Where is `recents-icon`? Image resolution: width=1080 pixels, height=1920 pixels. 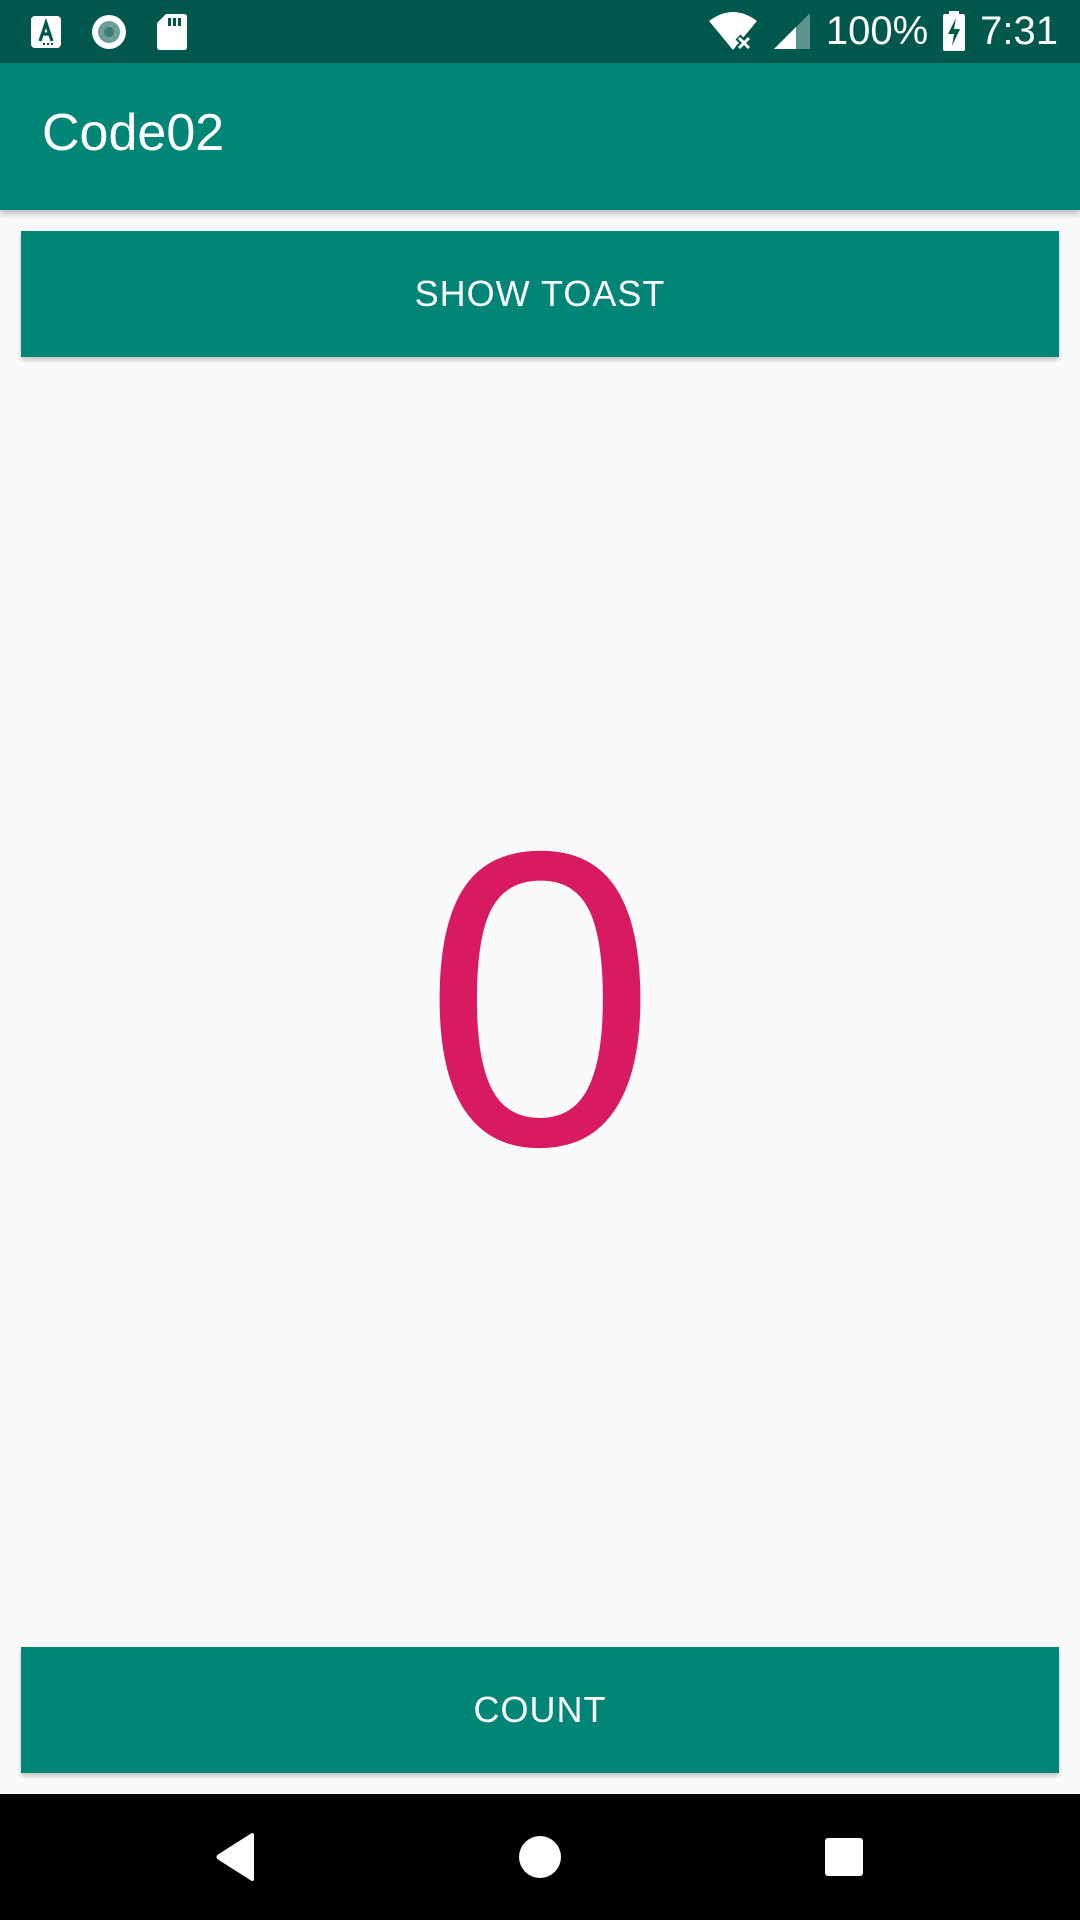 recents-icon is located at coordinates (844, 1857).